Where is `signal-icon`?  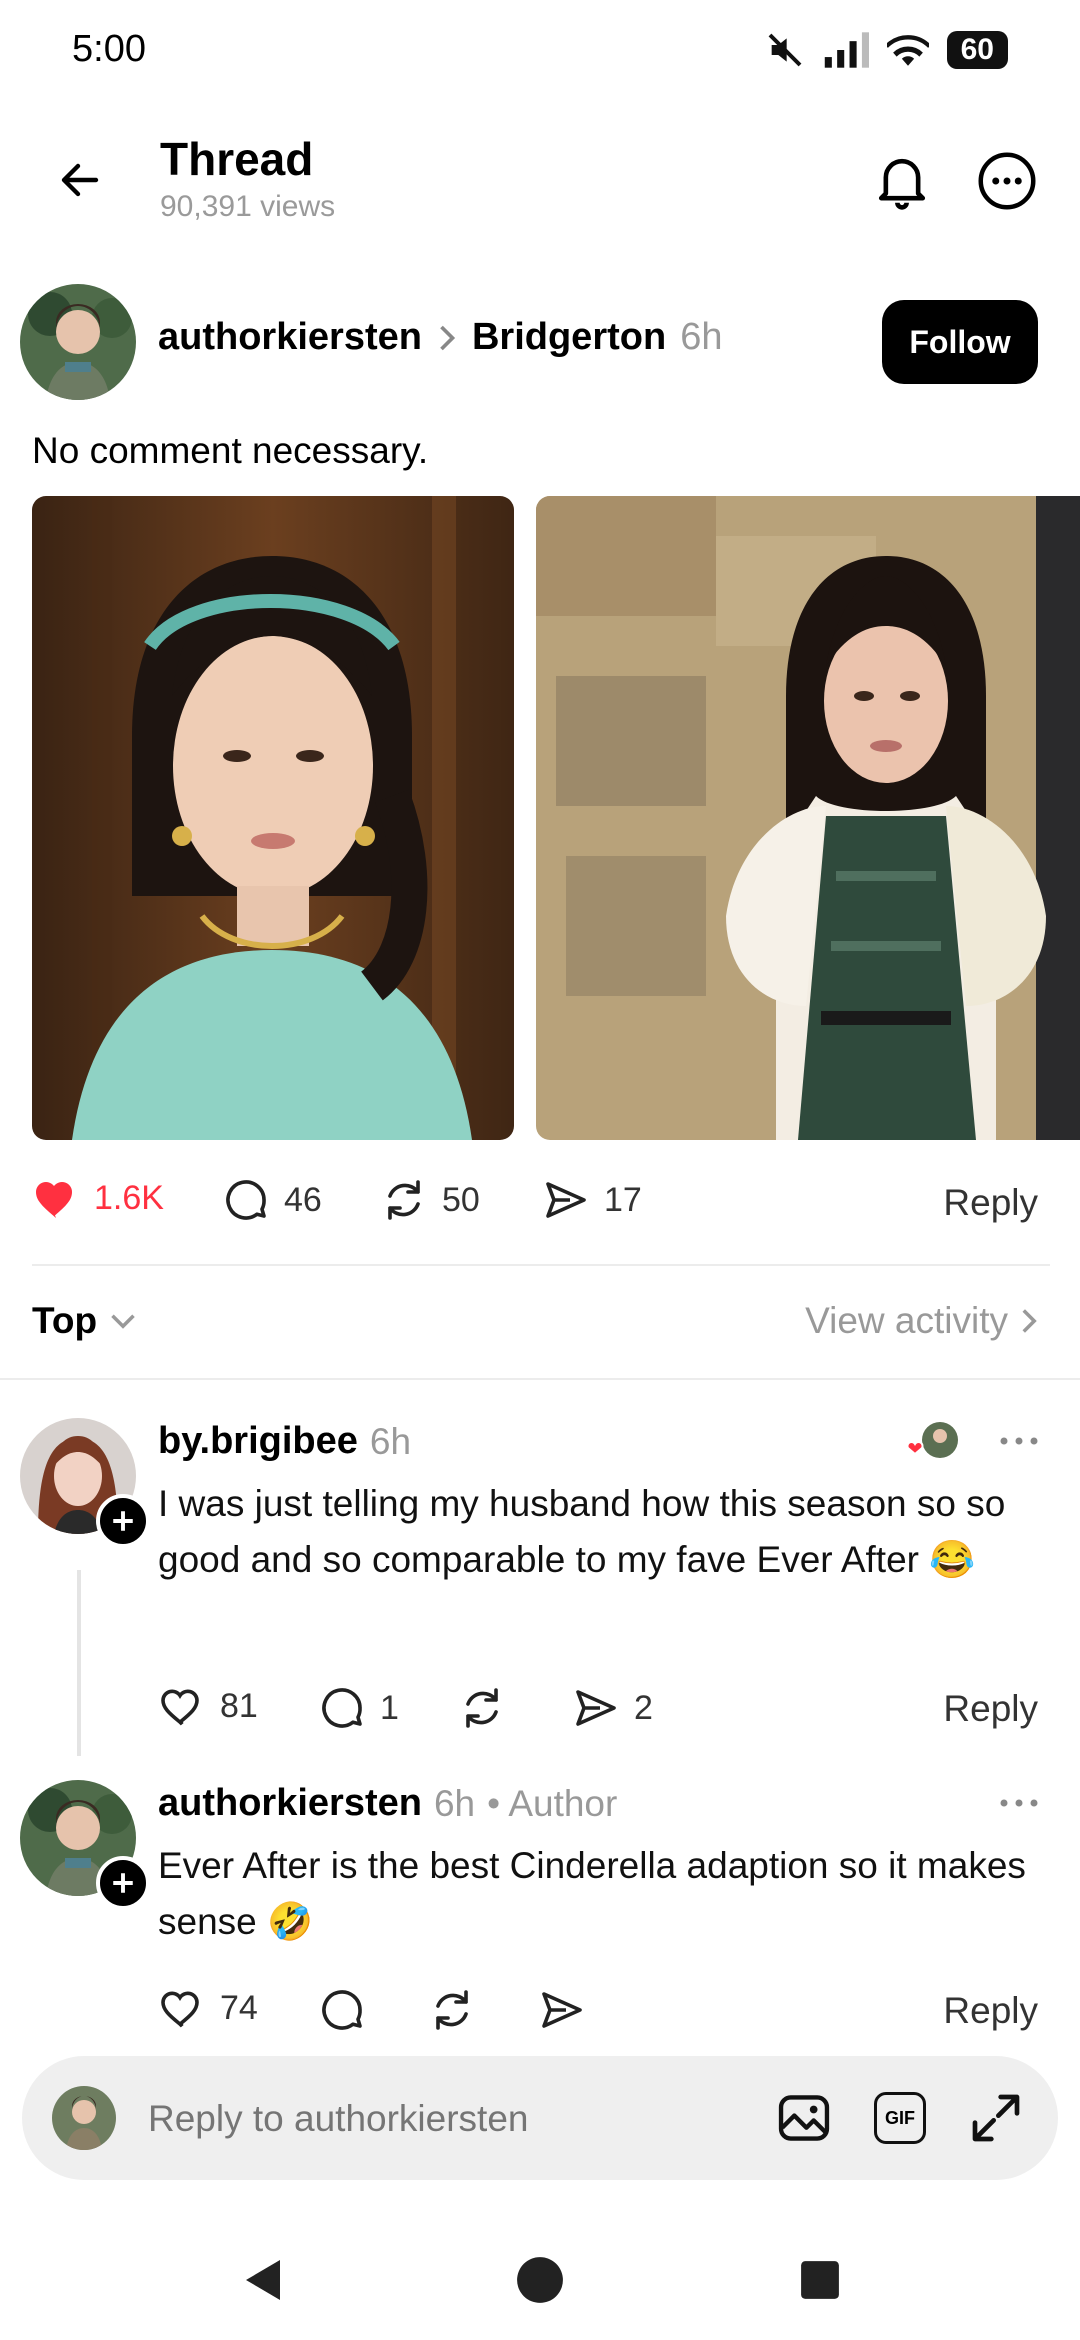 signal-icon is located at coordinates (846, 50).